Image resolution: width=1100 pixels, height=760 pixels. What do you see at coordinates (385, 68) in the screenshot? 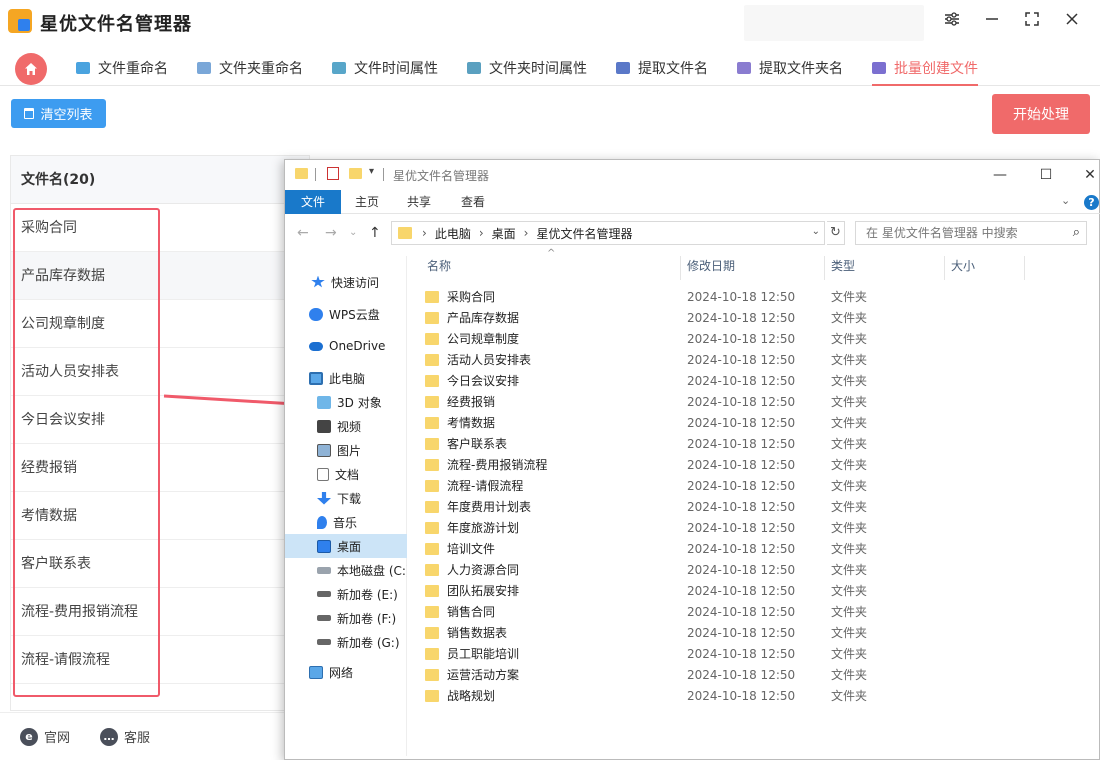
I see `tab-file-time: 文件时间属性` at bounding box center [385, 68].